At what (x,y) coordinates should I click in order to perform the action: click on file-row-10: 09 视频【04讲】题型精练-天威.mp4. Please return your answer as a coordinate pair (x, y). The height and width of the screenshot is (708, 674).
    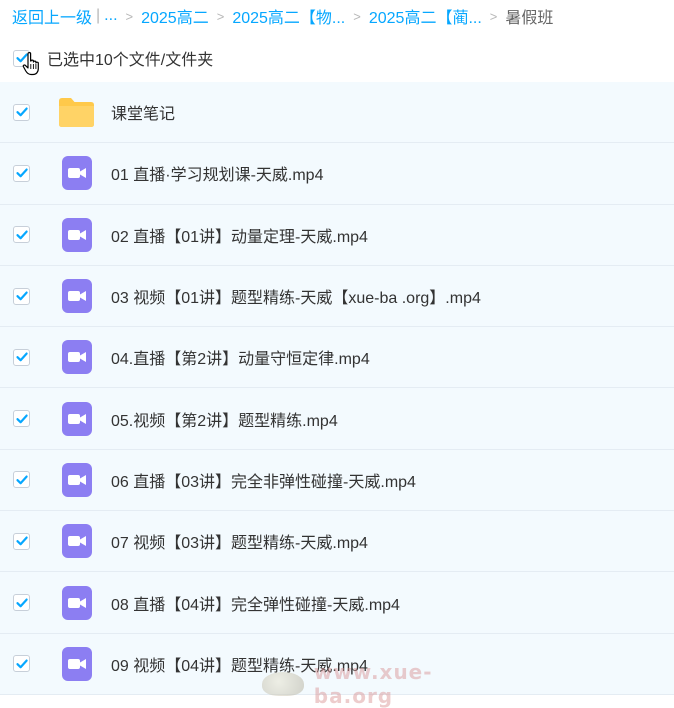
    Looking at the image, I should click on (337, 664).